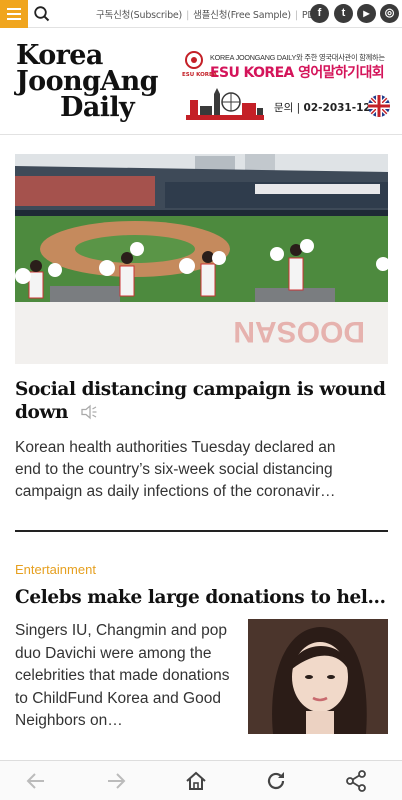  What do you see at coordinates (194, 60) in the screenshot?
I see `esu-emblem-icon` at bounding box center [194, 60].